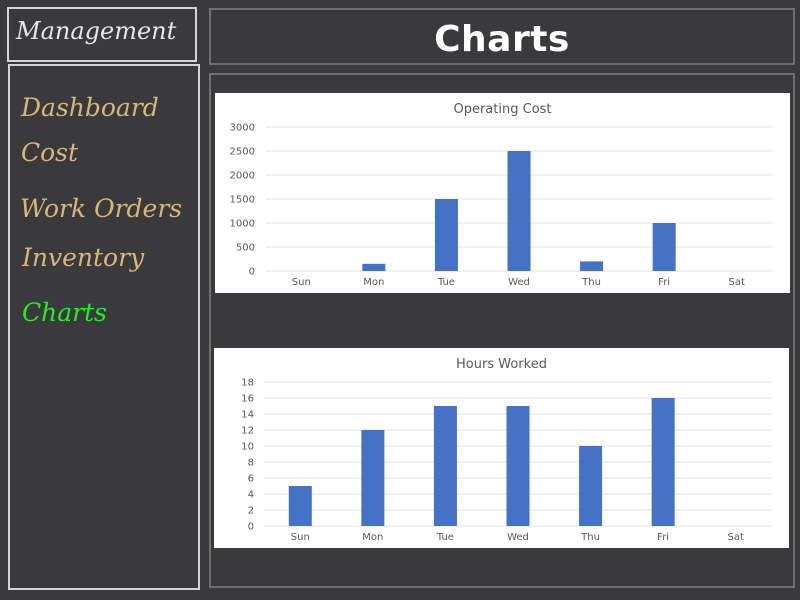  I want to click on operating-cost-x-tick-label: Thu, so click(591, 282).